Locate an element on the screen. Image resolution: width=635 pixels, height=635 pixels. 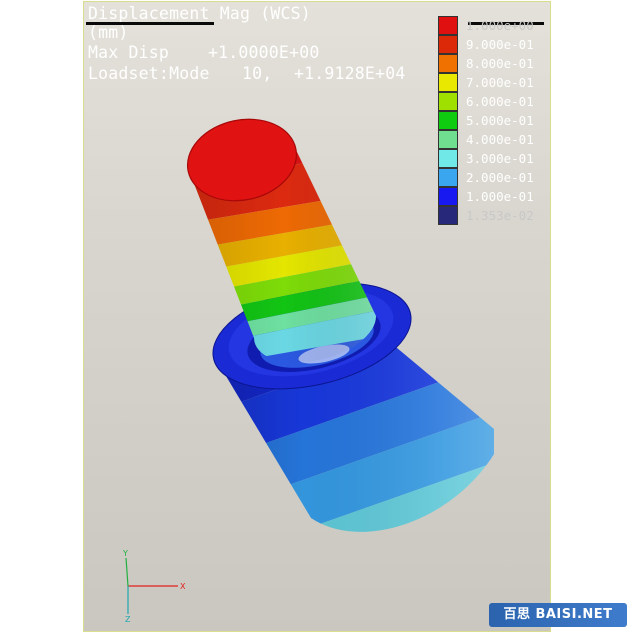
frequency-value: +1.9128E+04 is located at coordinates (350, 73).